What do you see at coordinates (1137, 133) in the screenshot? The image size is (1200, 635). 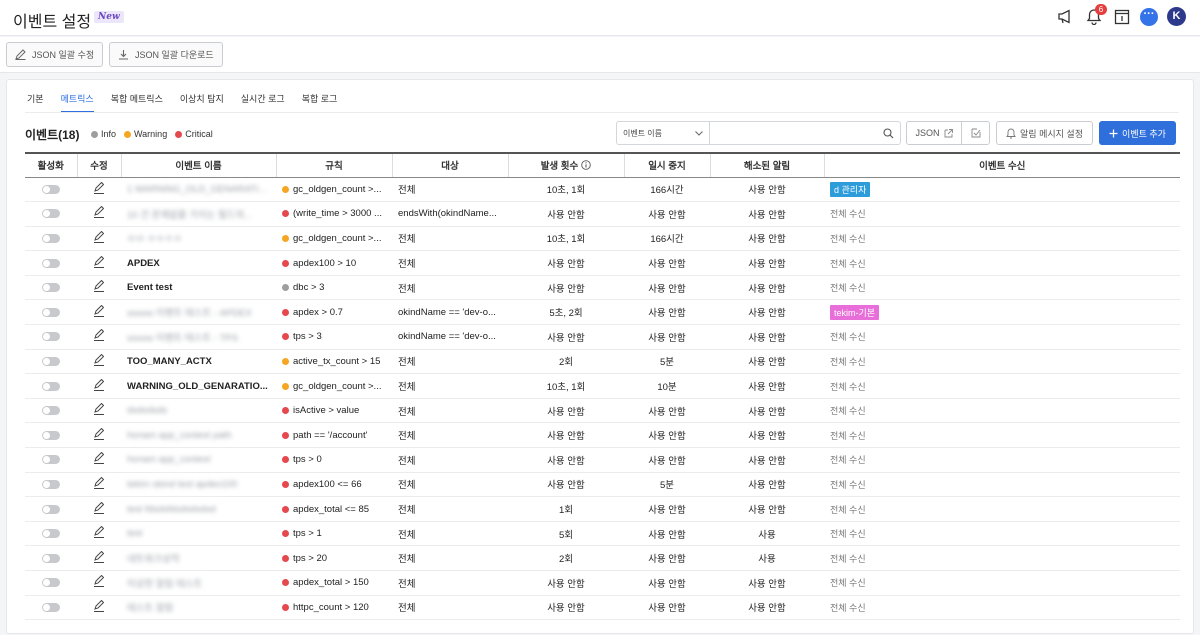 I see `add-event-button: 이벤트 추가` at bounding box center [1137, 133].